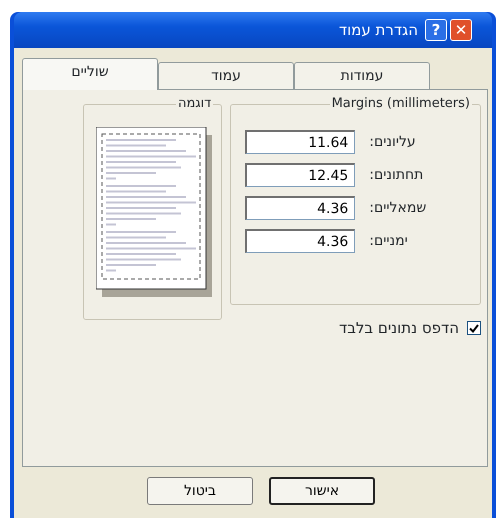 The image size is (496, 518). I want to click on window-title: הגדרת עמוד, so click(378, 30).